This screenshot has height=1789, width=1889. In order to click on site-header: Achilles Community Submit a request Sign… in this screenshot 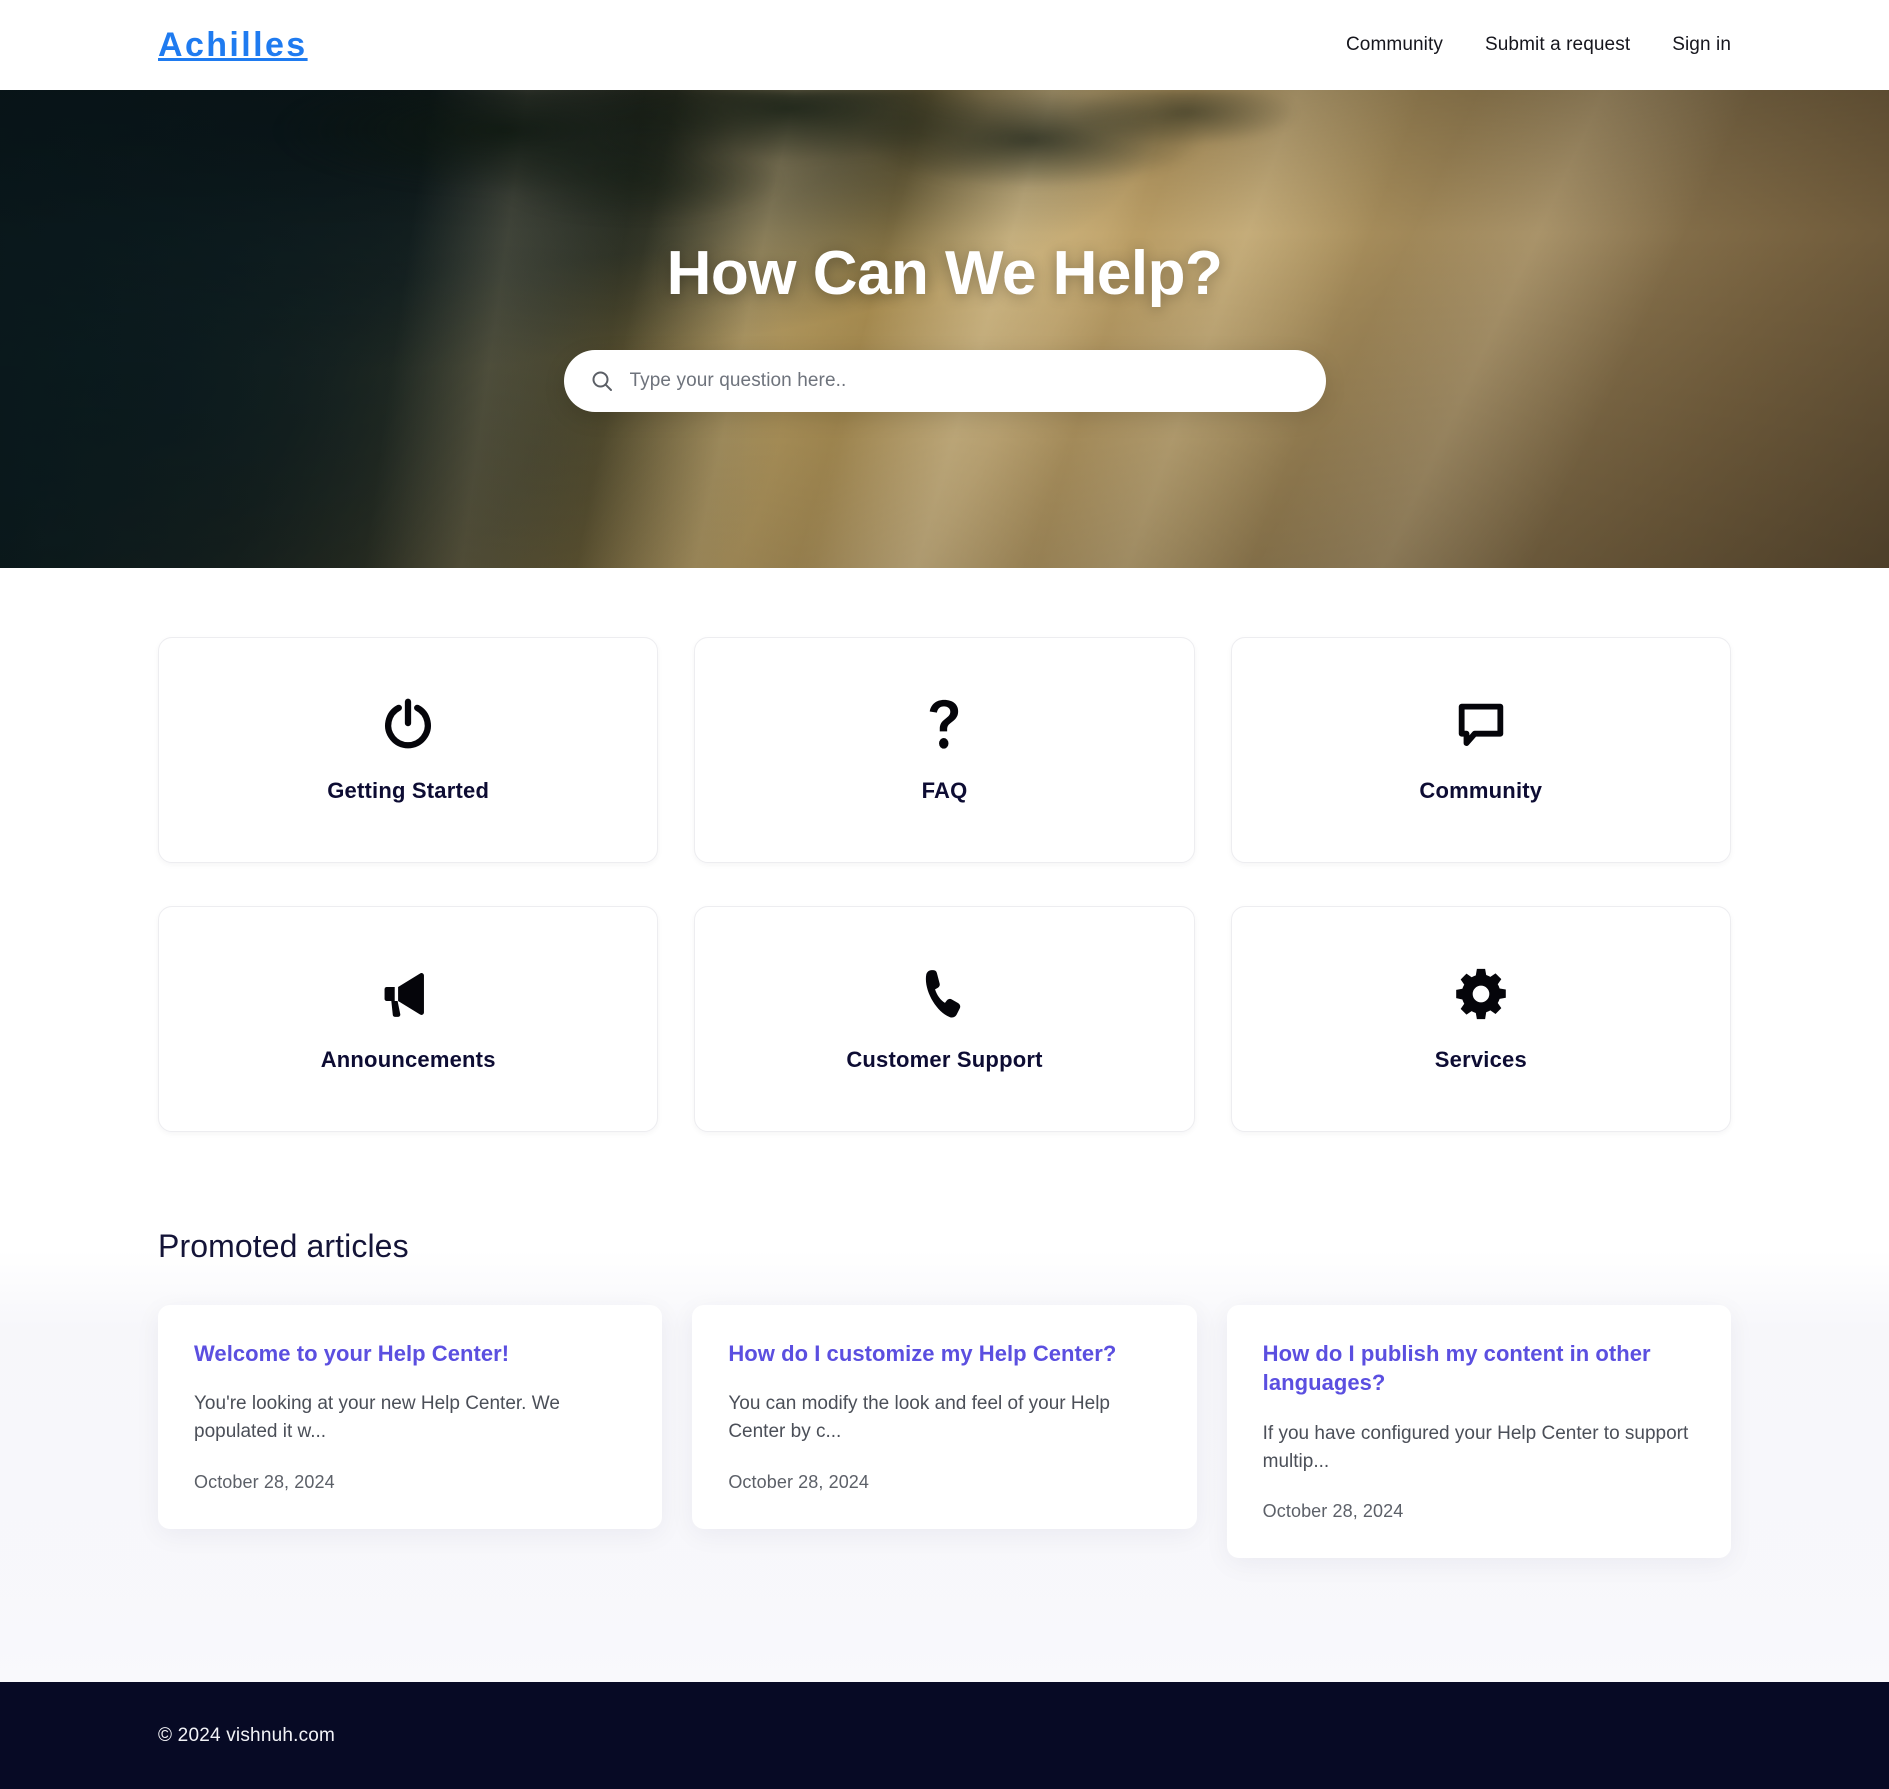, I will do `click(944, 45)`.